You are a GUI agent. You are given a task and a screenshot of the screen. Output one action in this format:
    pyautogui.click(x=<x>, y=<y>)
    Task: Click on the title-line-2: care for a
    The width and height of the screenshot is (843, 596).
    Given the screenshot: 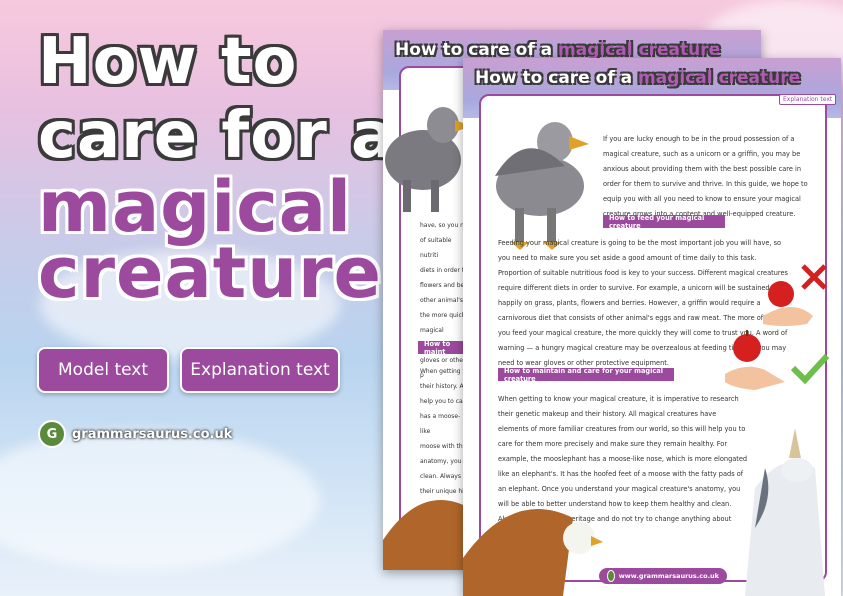 What is the action you would take?
    pyautogui.click(x=217, y=136)
    